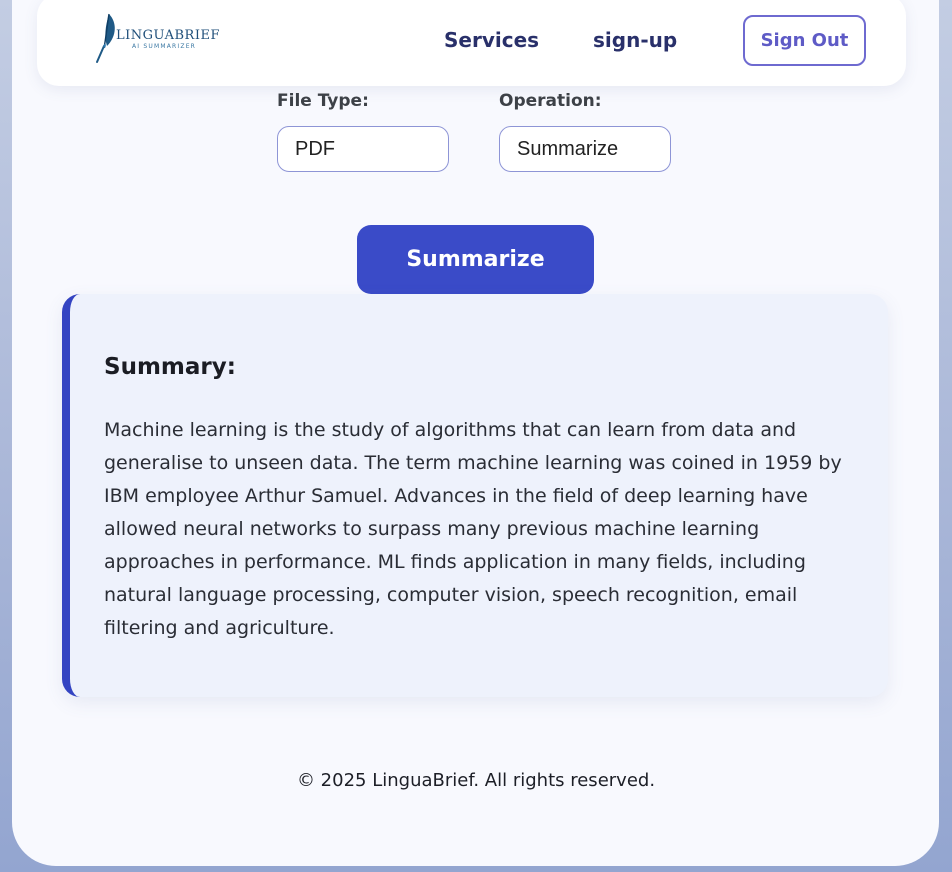  Describe the element at coordinates (170, 367) in the screenshot. I see `summary-title: Summary:` at that location.